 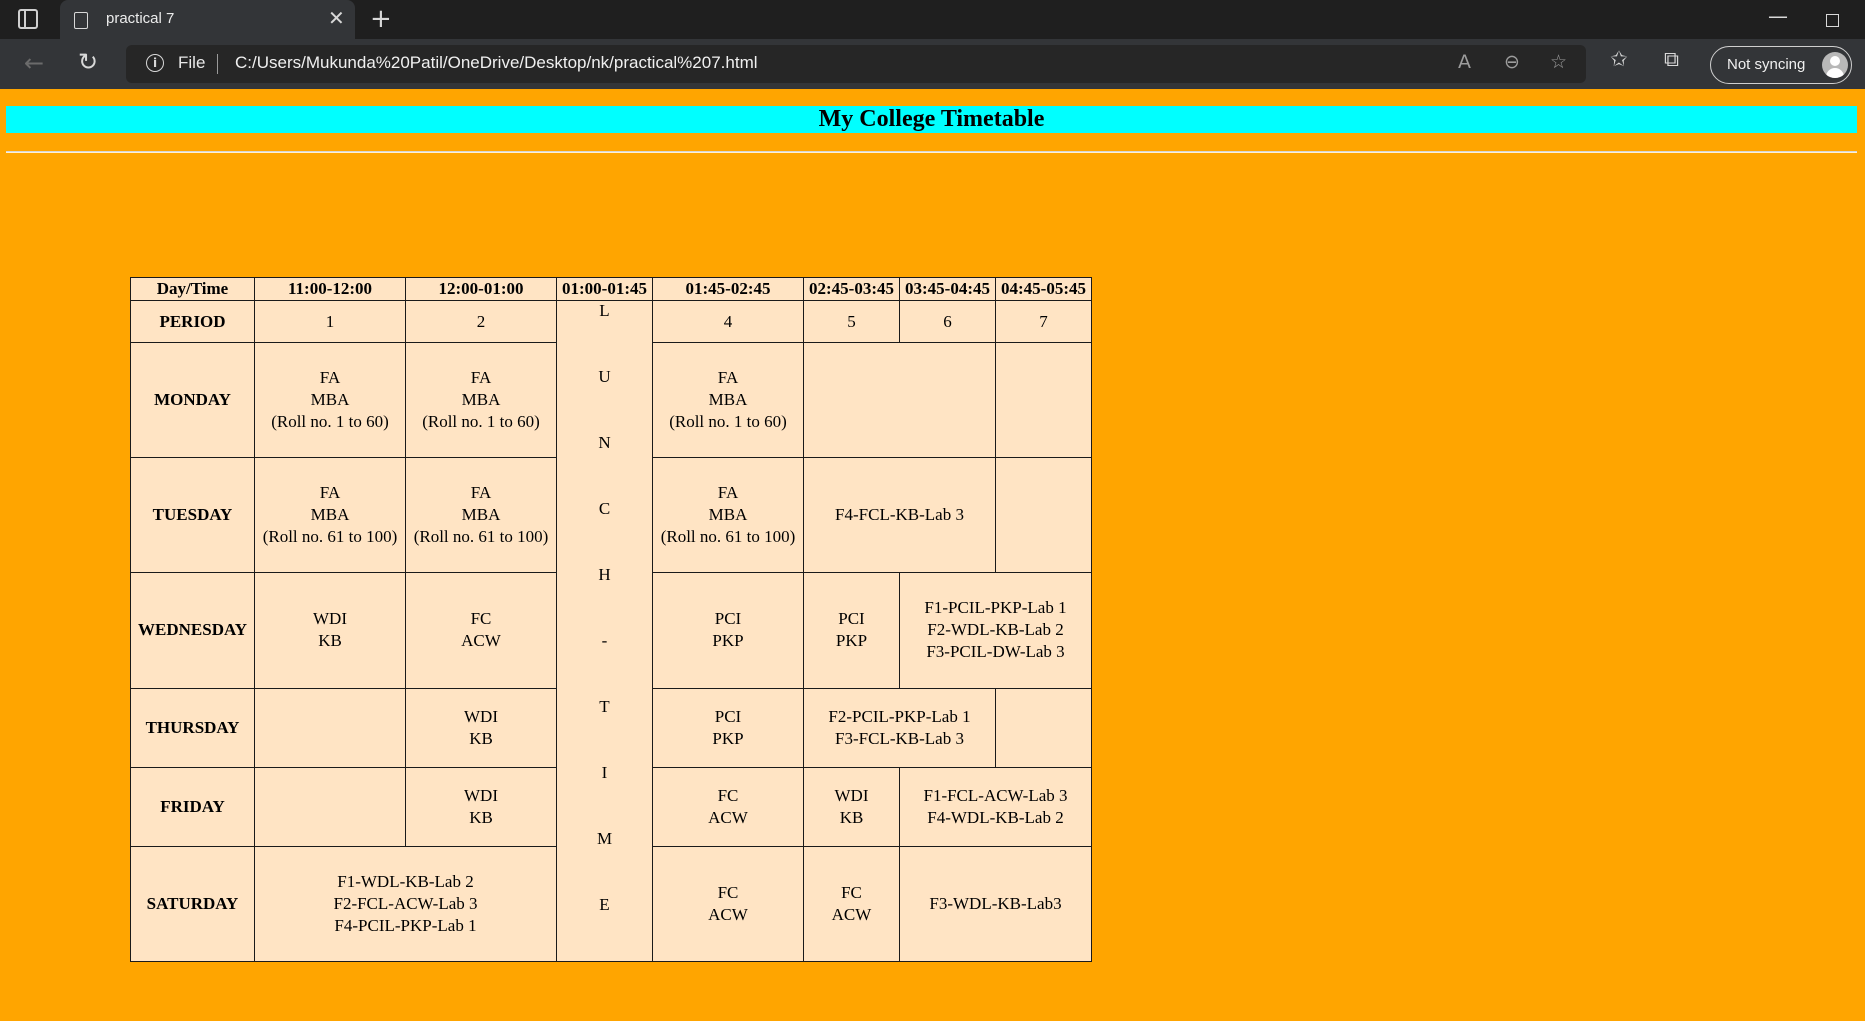 What do you see at coordinates (1619, 59) in the screenshot?
I see `favorites-icon: ✩` at bounding box center [1619, 59].